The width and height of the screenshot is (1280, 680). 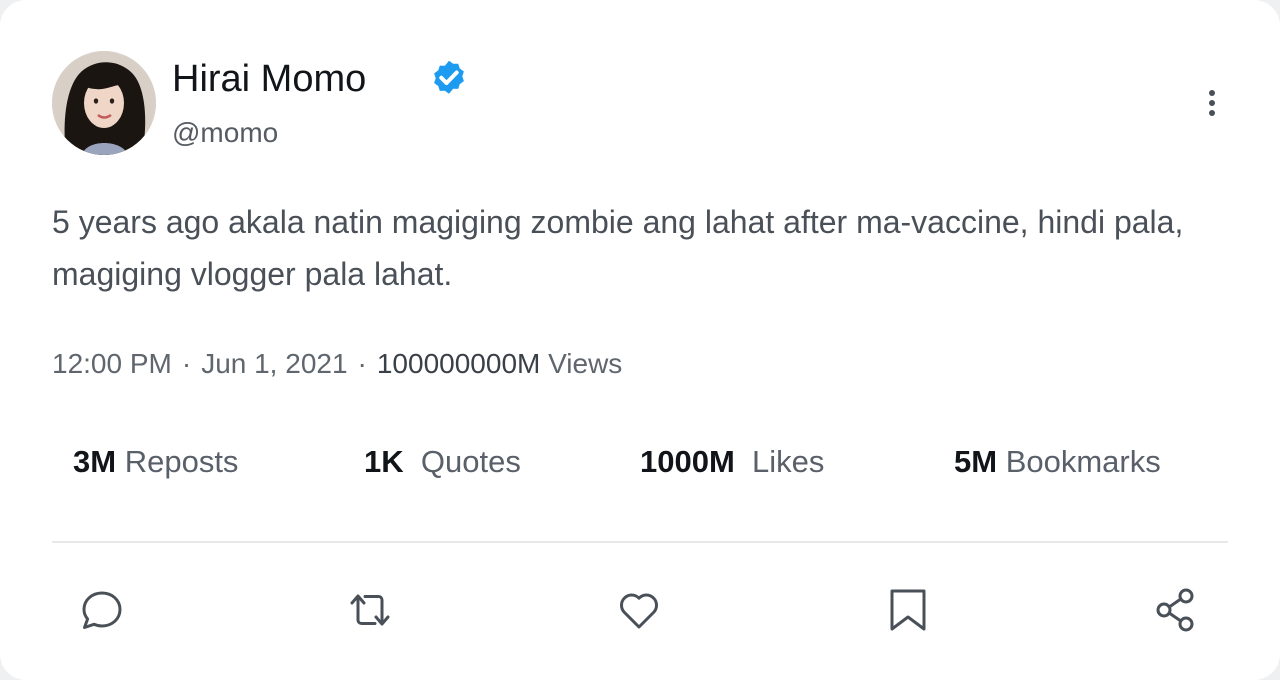 I want to click on repost-icon, so click(x=370, y=610).